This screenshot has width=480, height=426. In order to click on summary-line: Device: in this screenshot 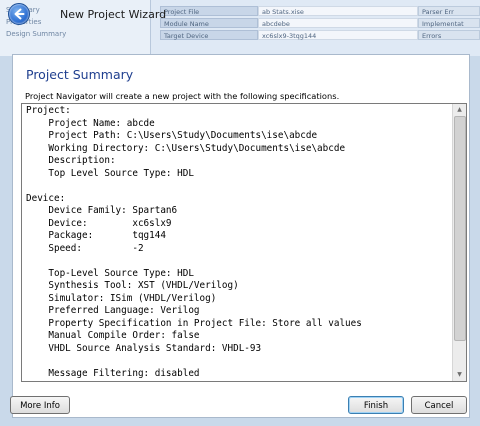, I will do `click(46, 198)`.